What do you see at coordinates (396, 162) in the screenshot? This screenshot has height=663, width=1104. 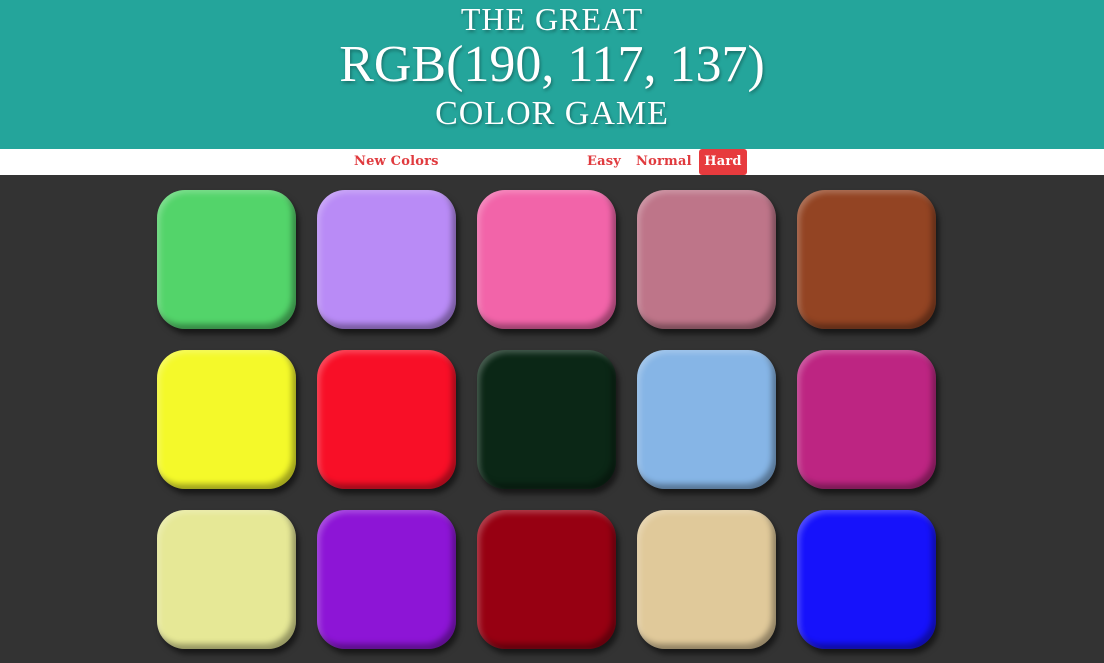 I see `new-colors-button: New Colors` at bounding box center [396, 162].